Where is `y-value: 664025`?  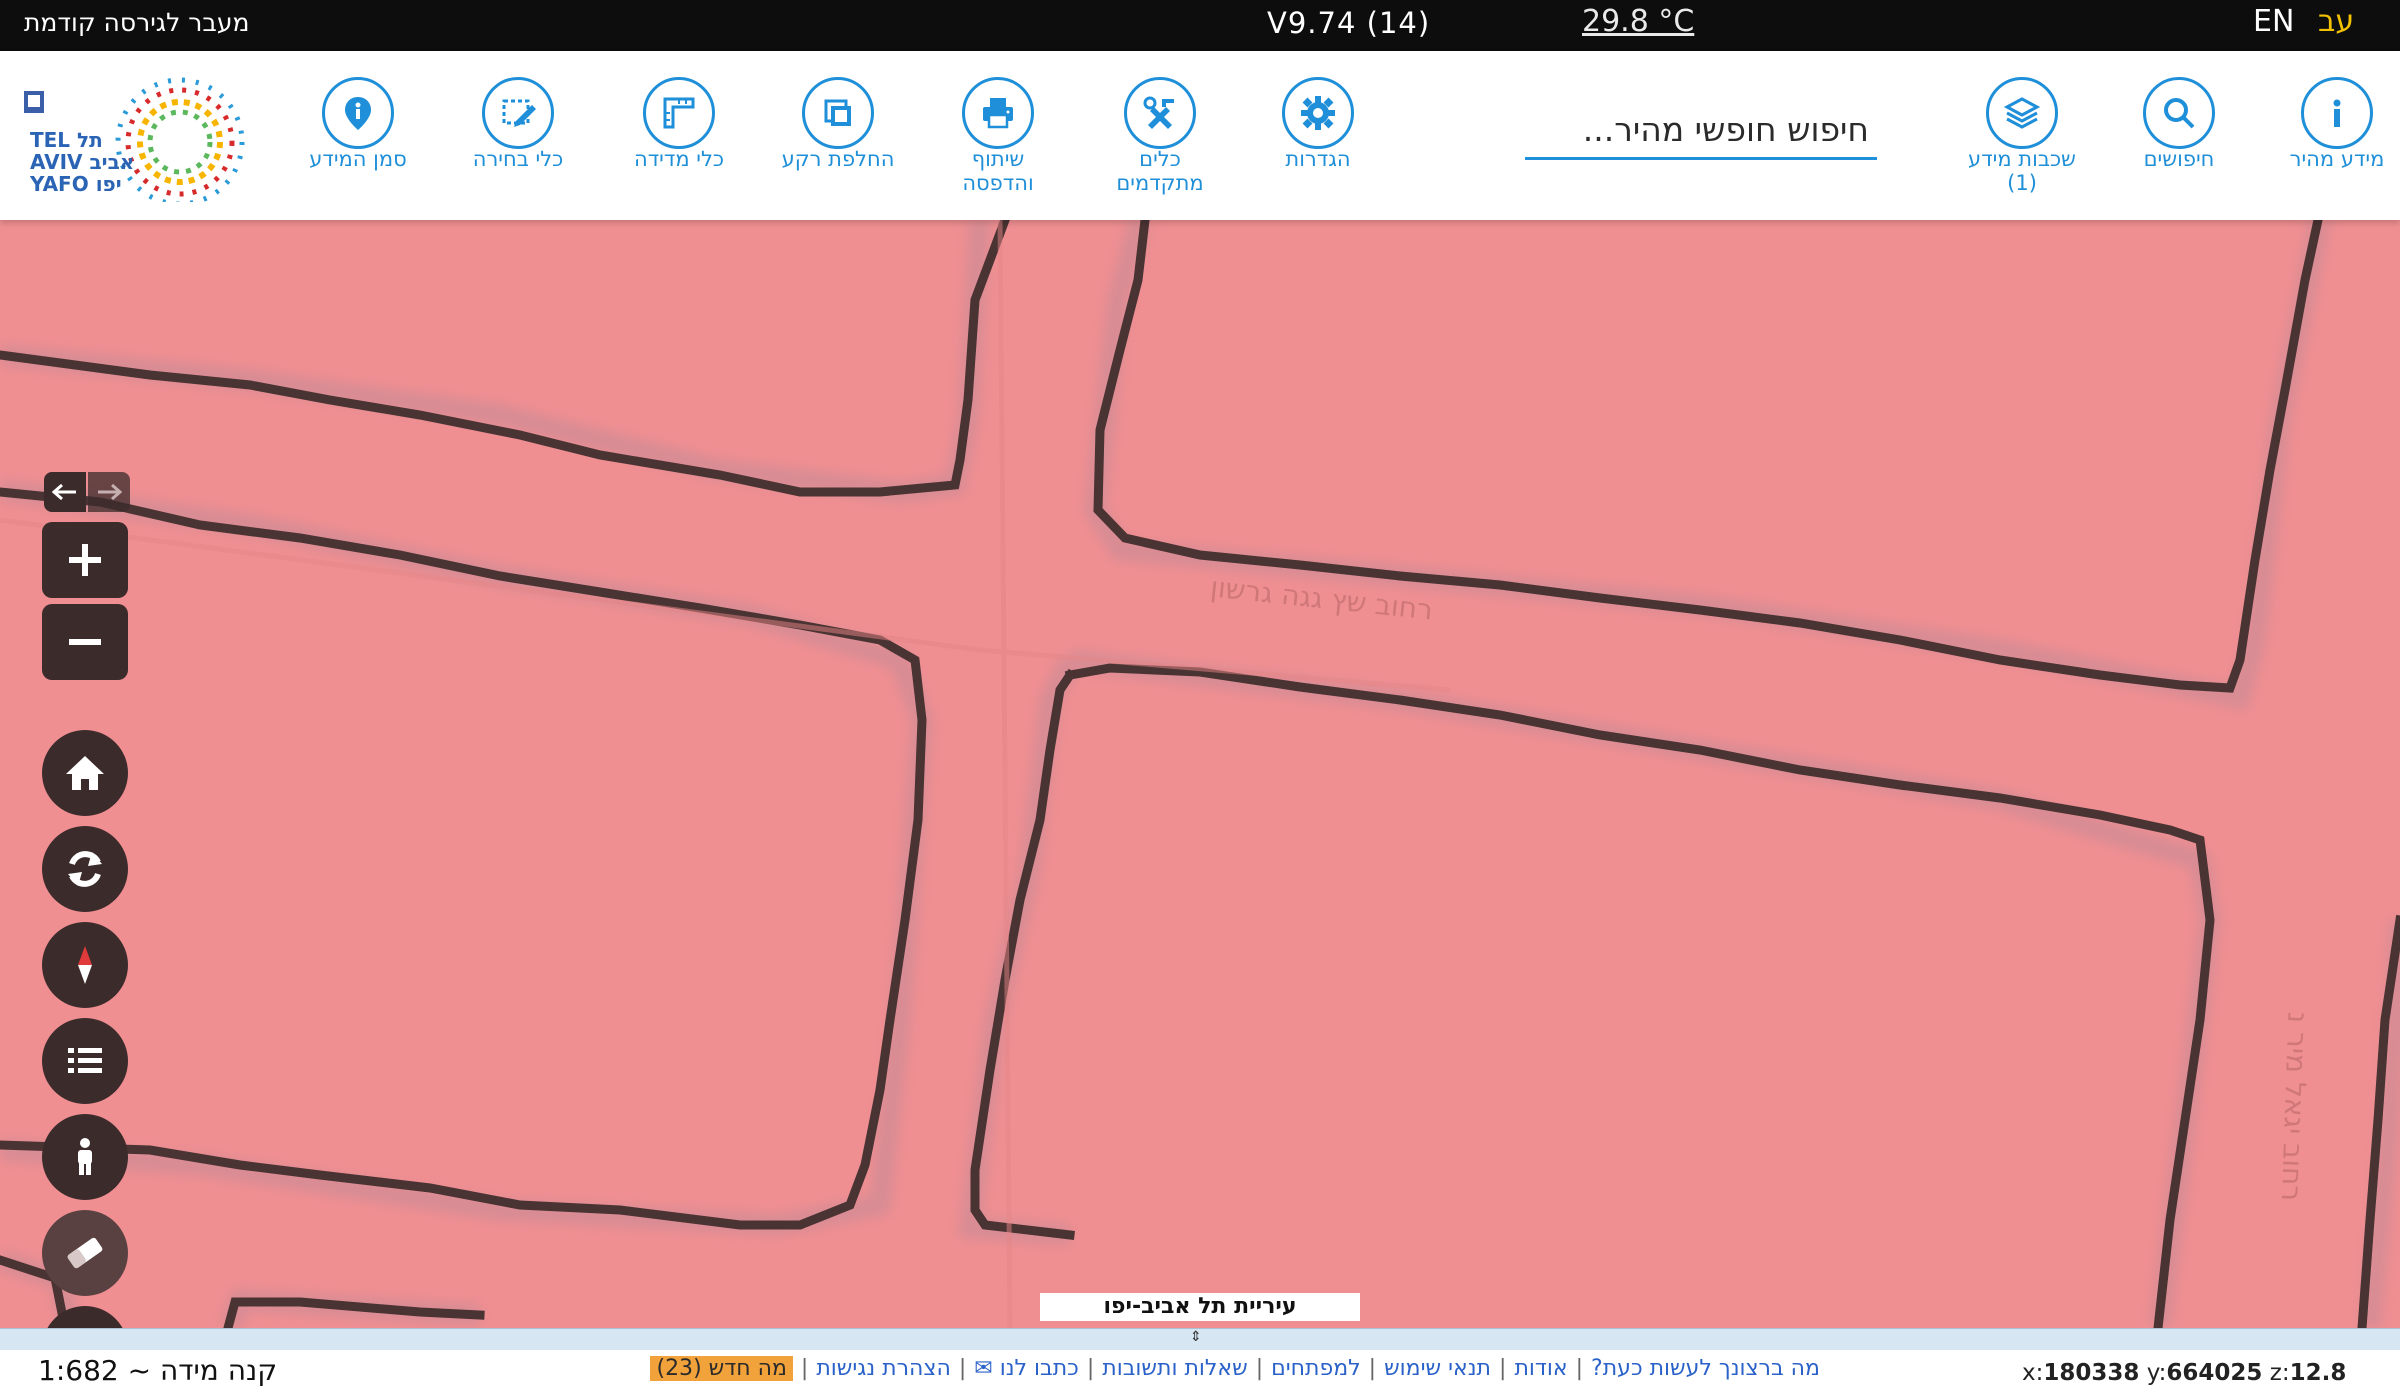
y-value: 664025 is located at coordinates (2214, 1373).